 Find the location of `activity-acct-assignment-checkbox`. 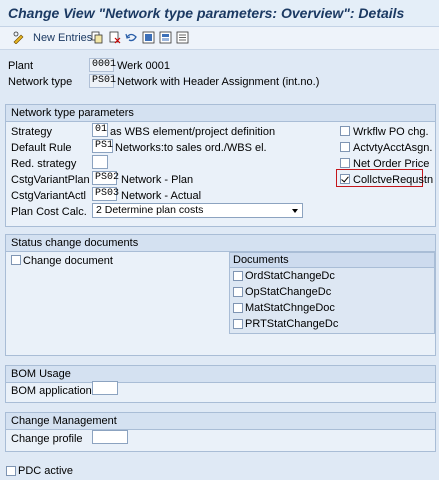

activity-acct-assignment-checkbox is located at coordinates (345, 147).